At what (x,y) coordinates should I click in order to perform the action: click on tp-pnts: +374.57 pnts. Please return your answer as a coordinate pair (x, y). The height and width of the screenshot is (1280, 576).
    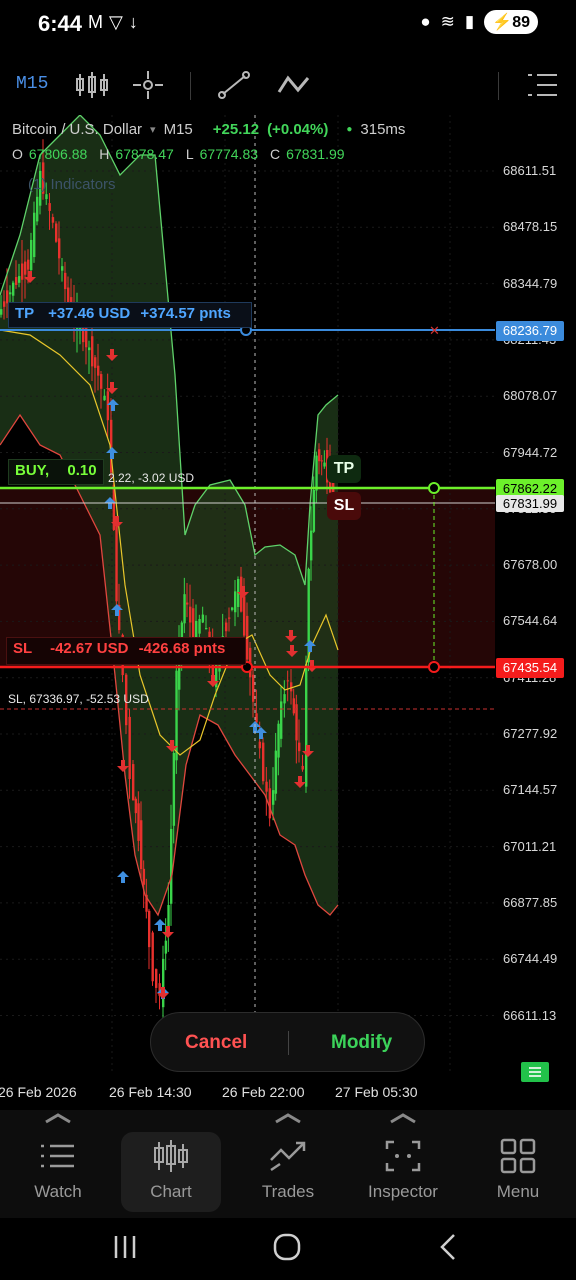
    Looking at the image, I should click on (185, 313).